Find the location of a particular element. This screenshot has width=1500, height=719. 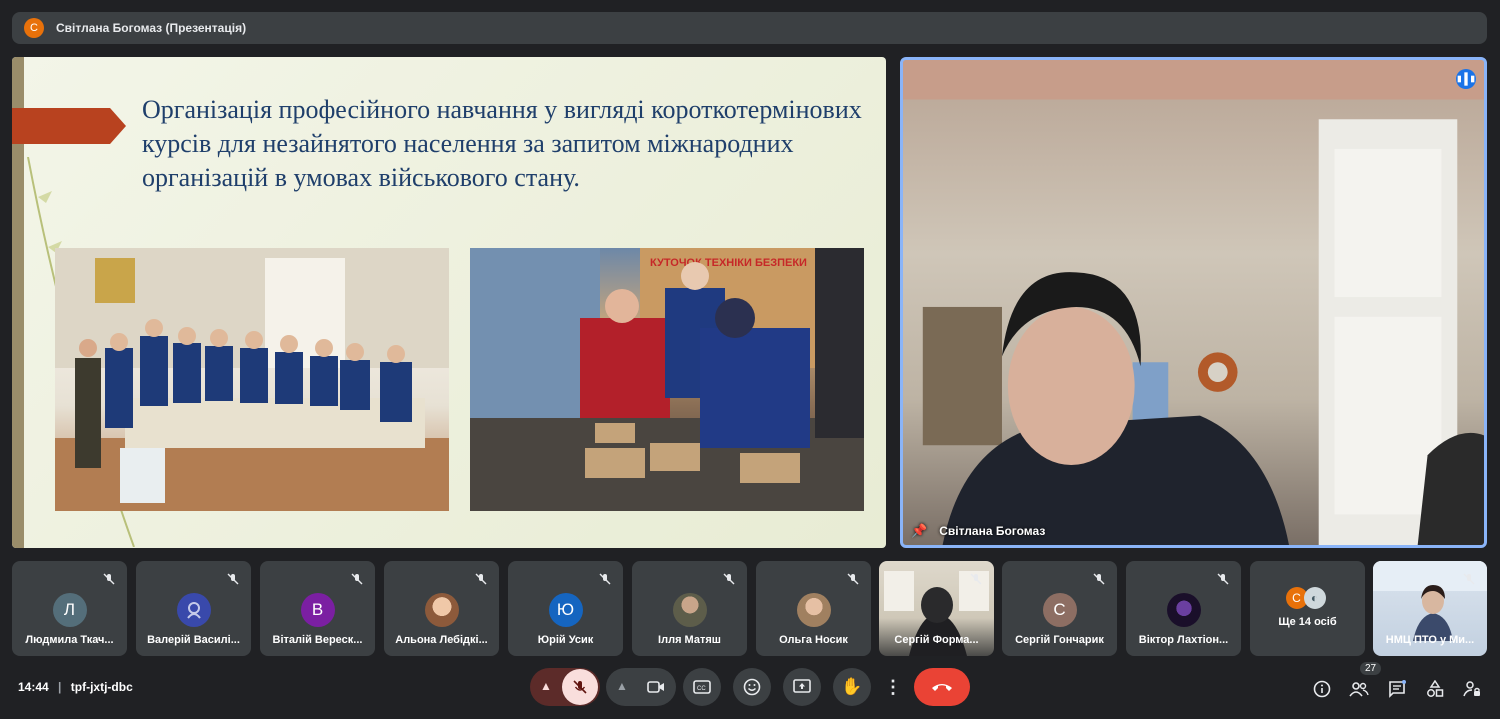

workshop-sign: КУТОЧОК ТЕХНІКИ БЕЗПЕКИ is located at coordinates (728, 263).